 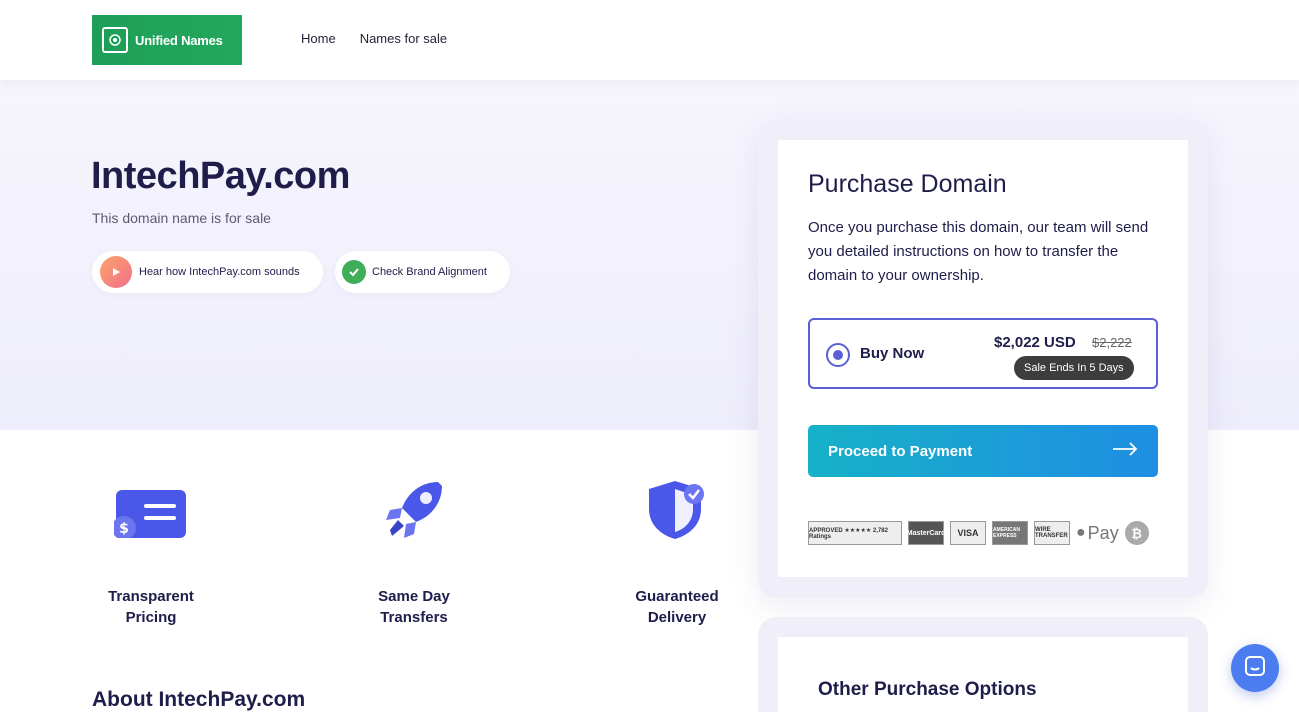 I want to click on check-brand-label: Check Brand Alignment, so click(x=429, y=272).